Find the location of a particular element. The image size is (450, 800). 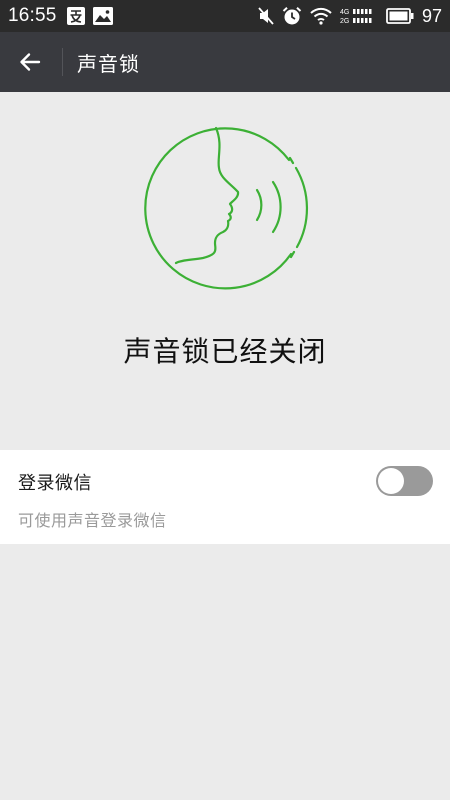

network-label-2g: 2G is located at coordinates (344, 21).